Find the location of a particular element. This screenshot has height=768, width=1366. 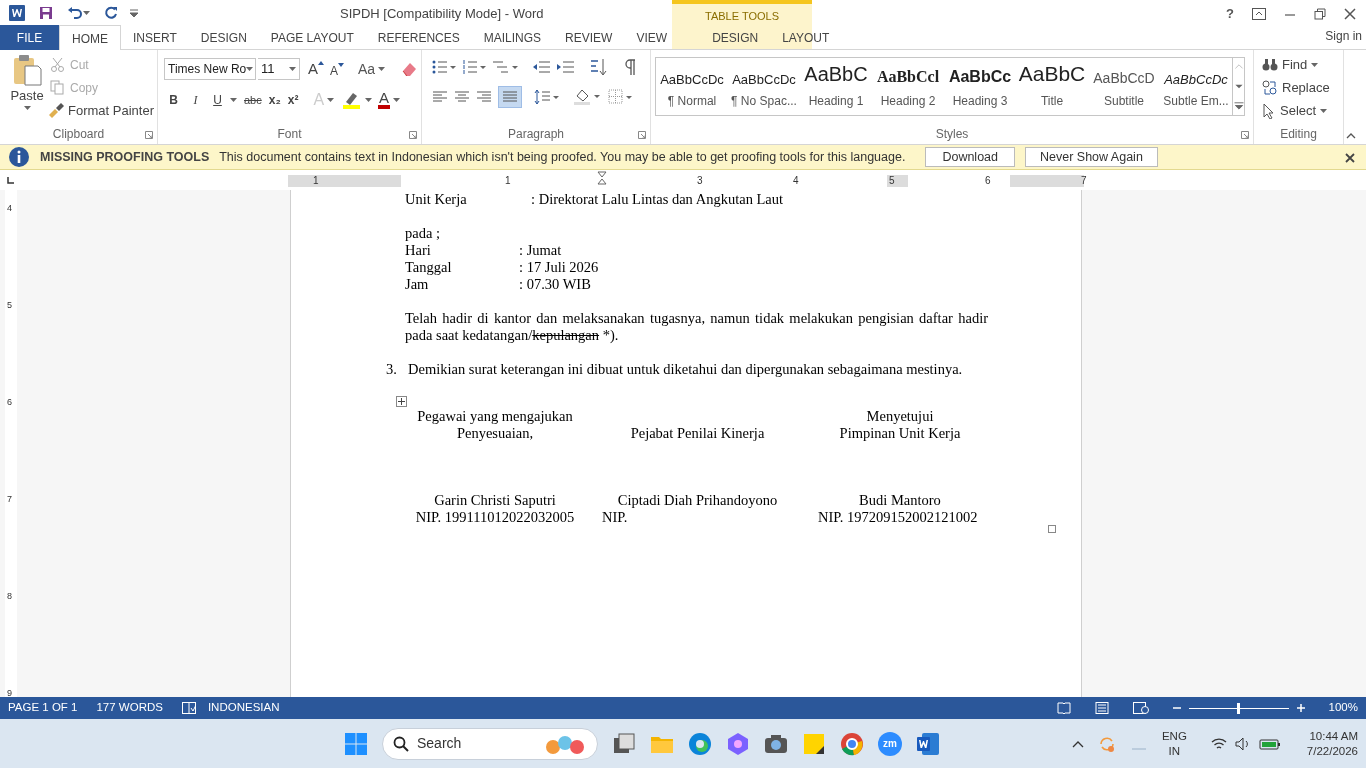

sign-in-link: Sign in is located at coordinates (1345, 36).